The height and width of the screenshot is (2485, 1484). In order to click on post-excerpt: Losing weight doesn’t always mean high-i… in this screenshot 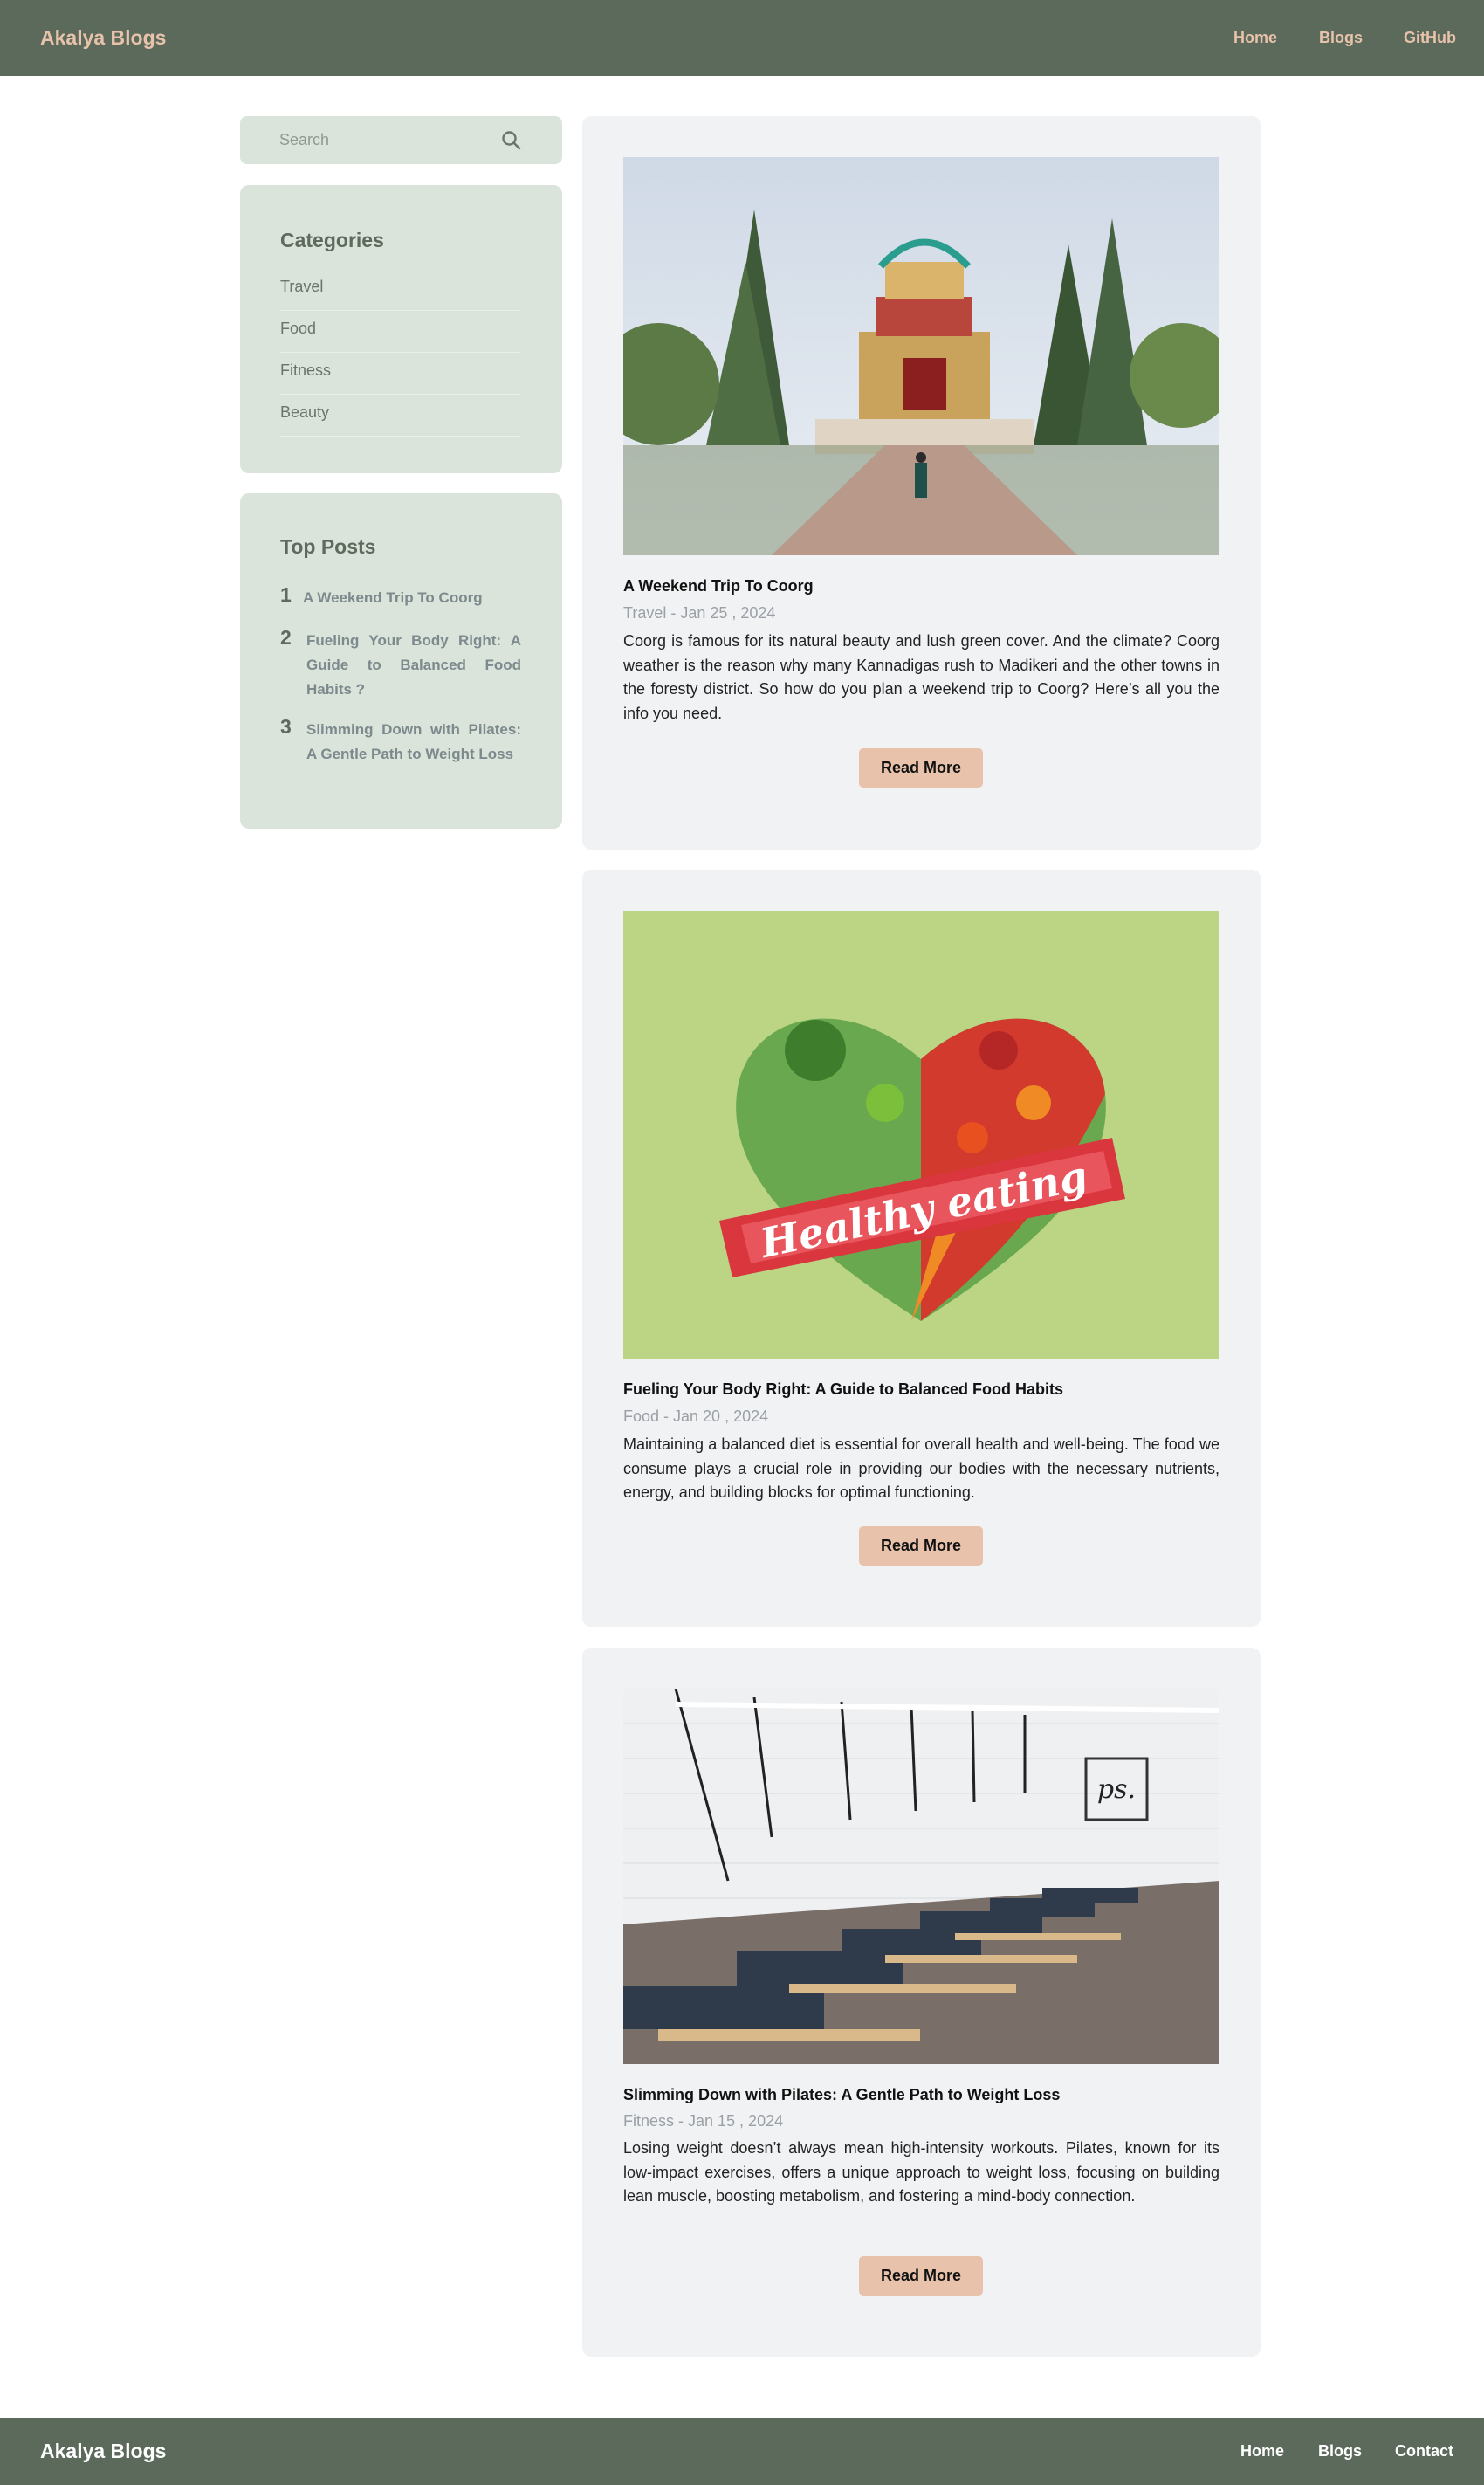, I will do `click(921, 2172)`.